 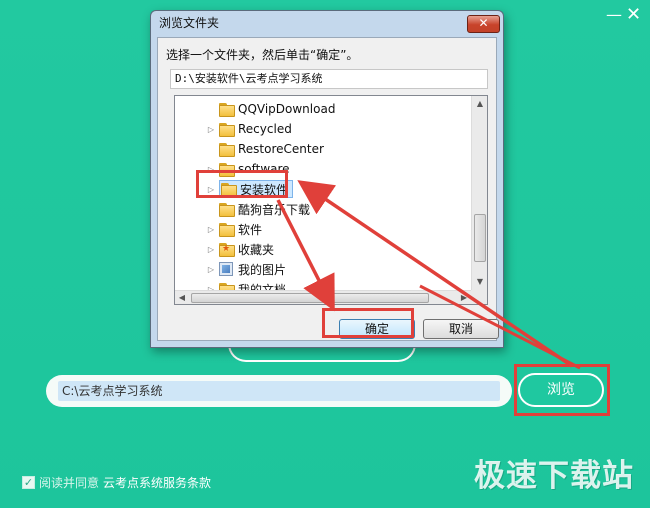 I want to click on tree-item-label: QQVipDownload, so click(x=287, y=109).